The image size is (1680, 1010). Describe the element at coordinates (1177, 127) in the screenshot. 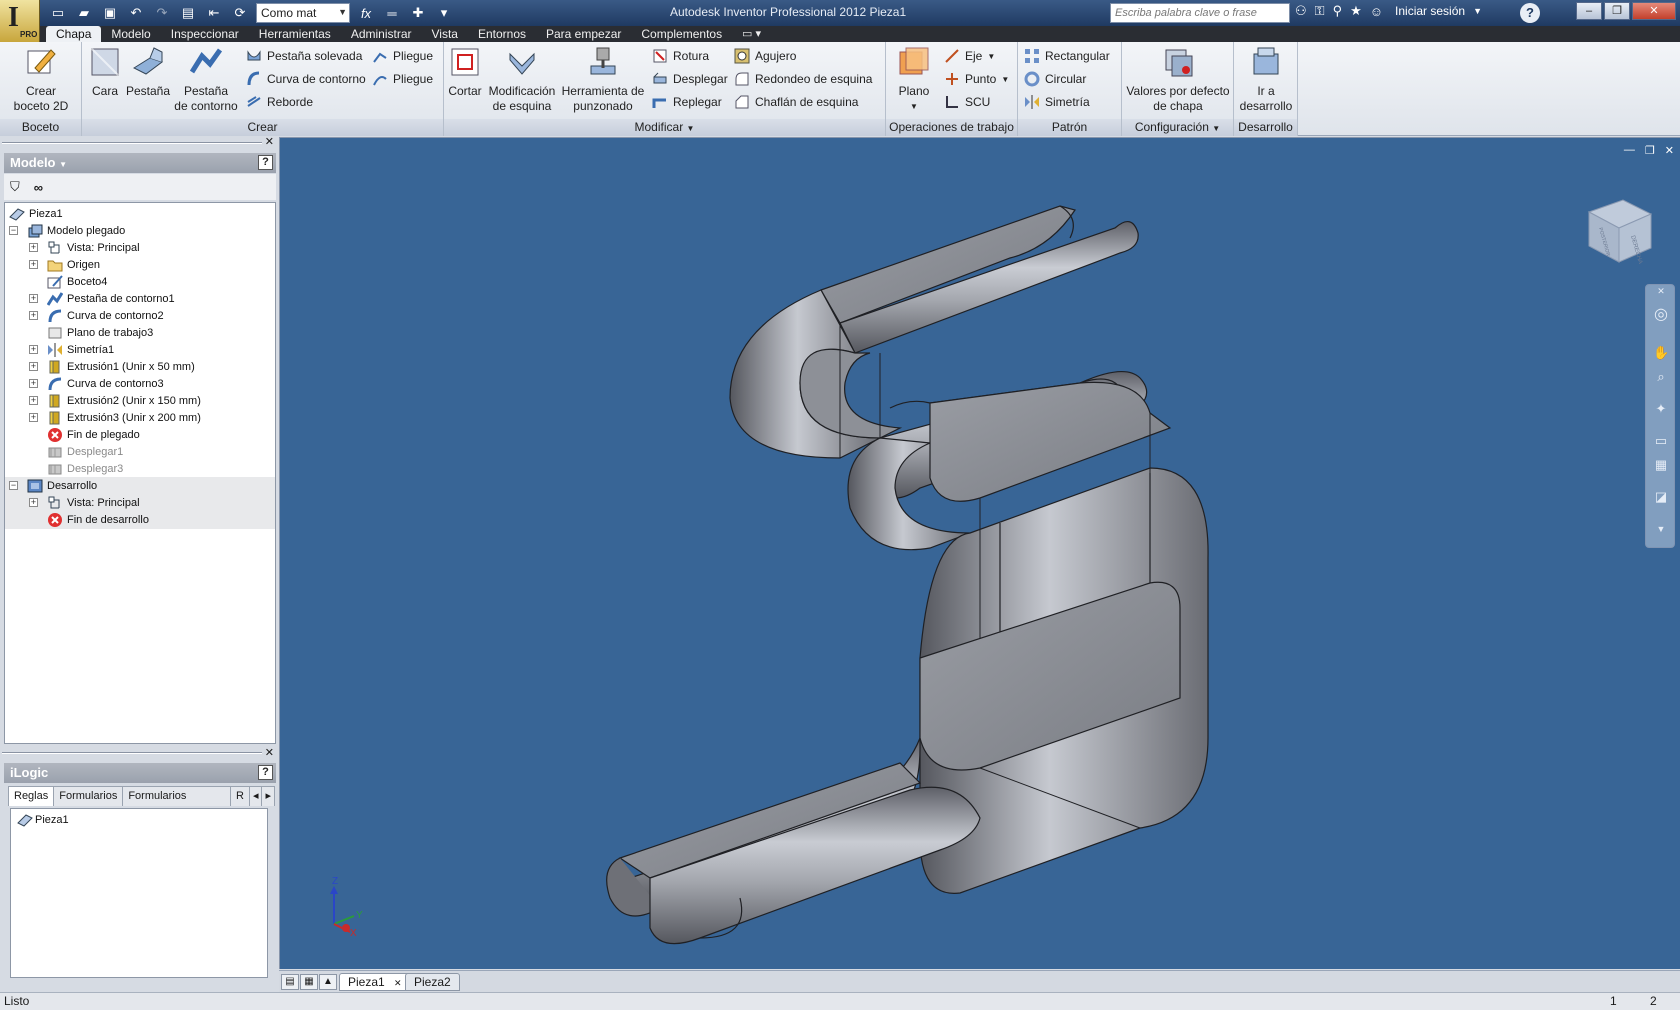

I see `panel-label-configuracion: Configuración ▼` at that location.